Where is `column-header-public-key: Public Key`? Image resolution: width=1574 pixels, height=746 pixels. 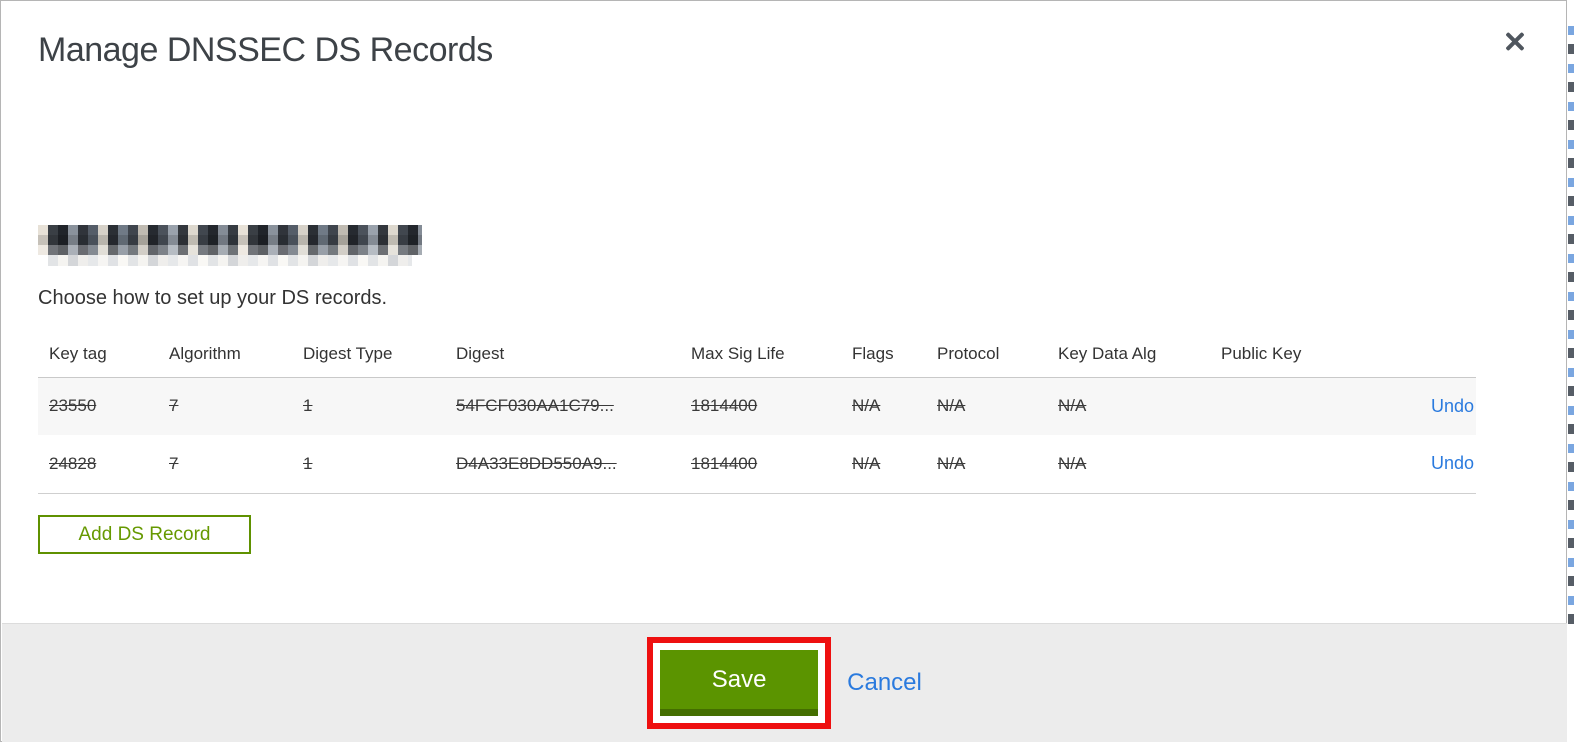 column-header-public-key: Public Key is located at coordinates (1290, 354).